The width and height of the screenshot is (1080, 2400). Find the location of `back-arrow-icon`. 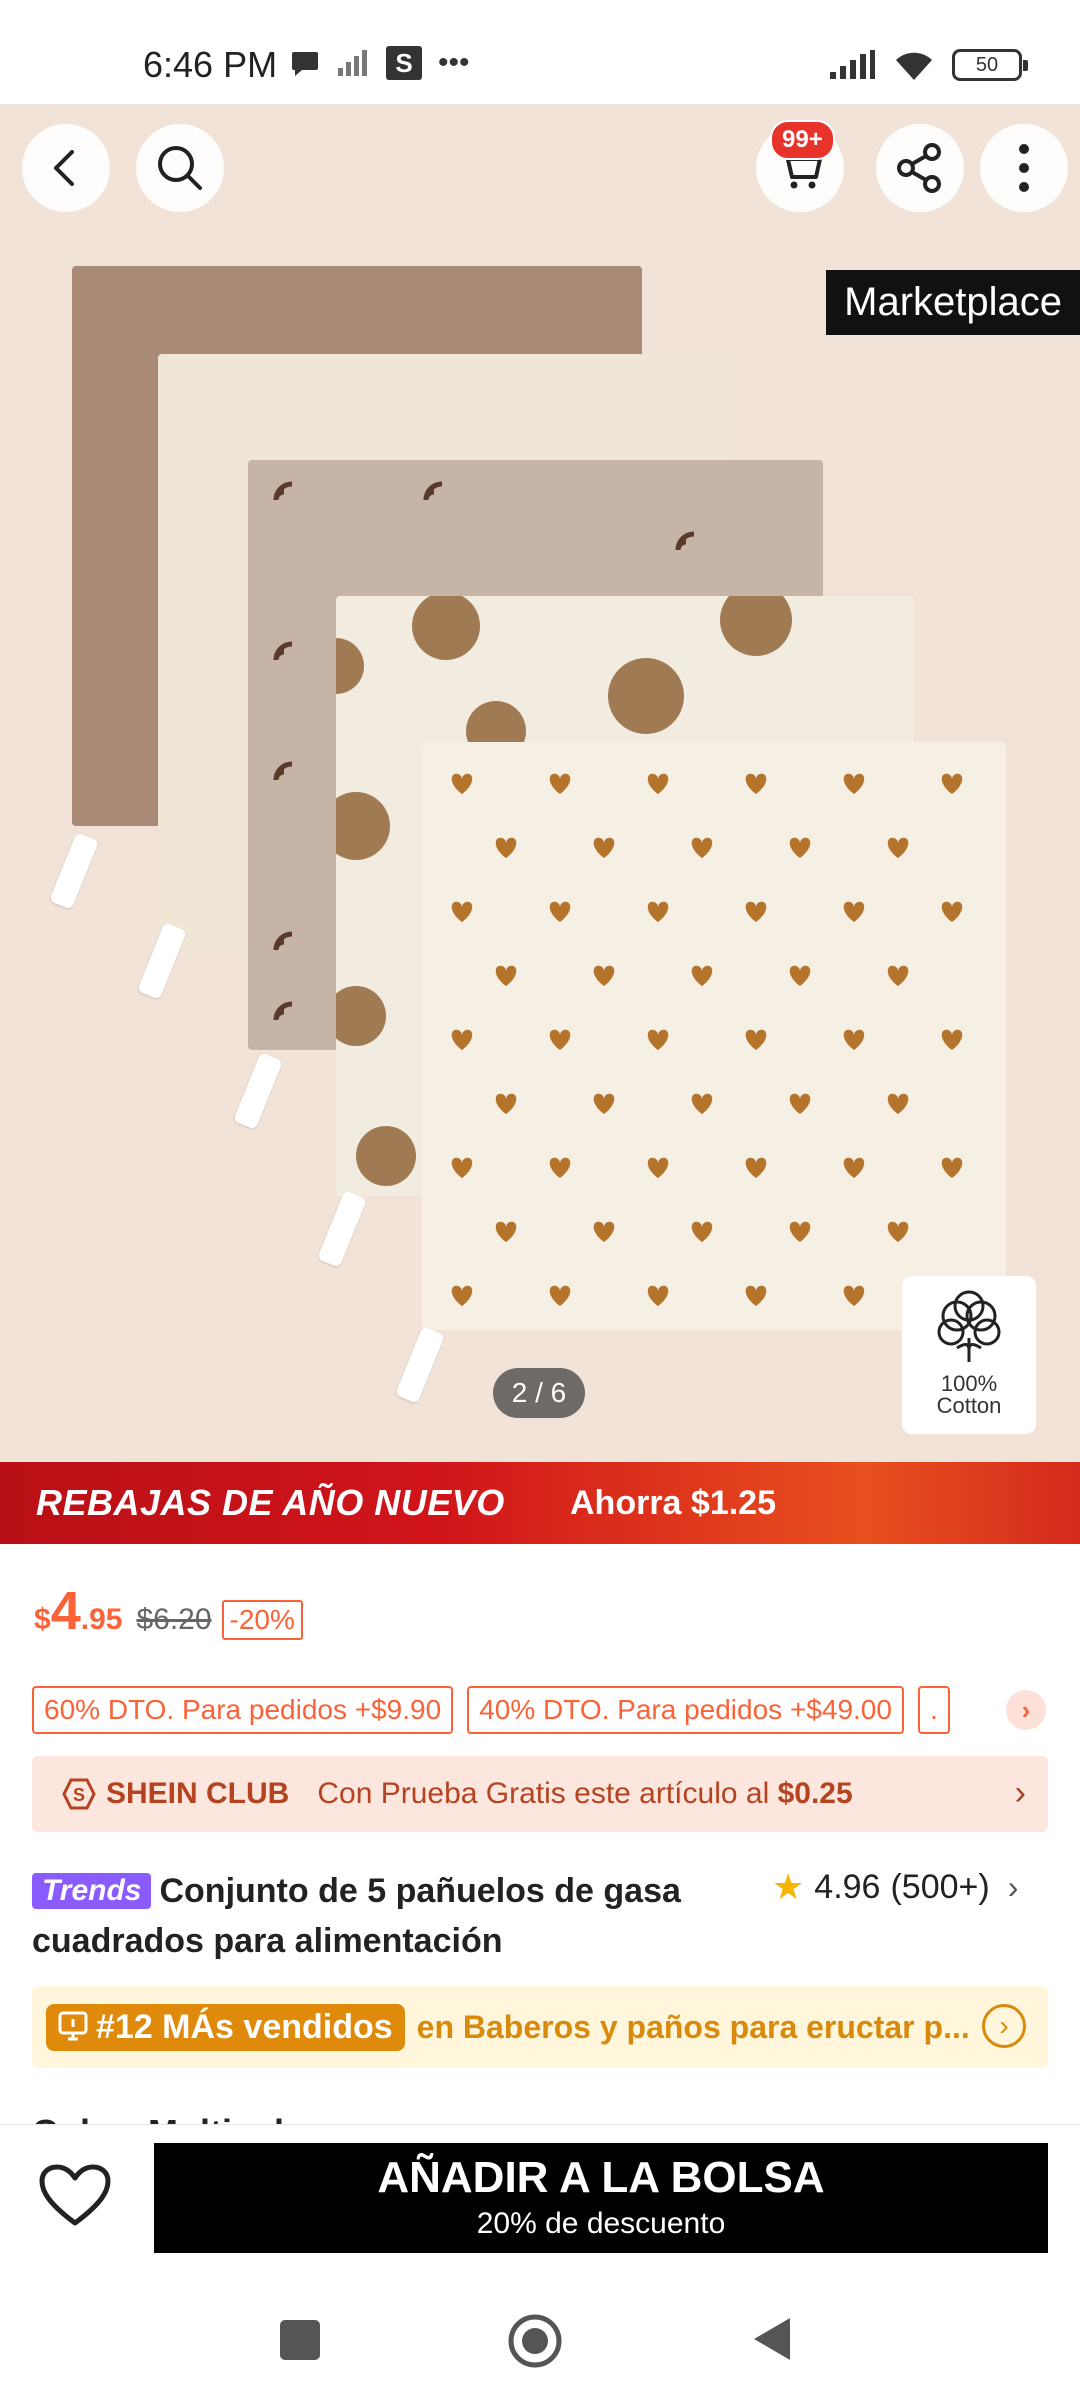

back-arrow-icon is located at coordinates (64, 168).